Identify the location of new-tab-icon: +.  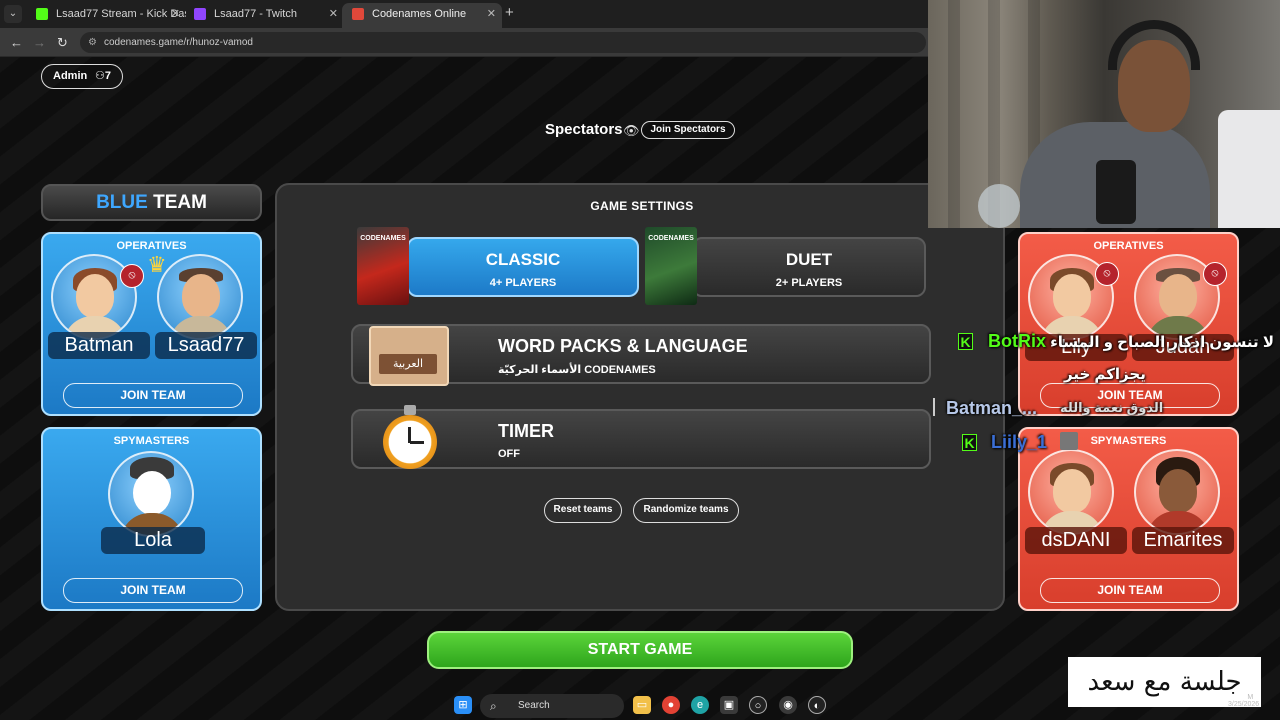
(509, 12).